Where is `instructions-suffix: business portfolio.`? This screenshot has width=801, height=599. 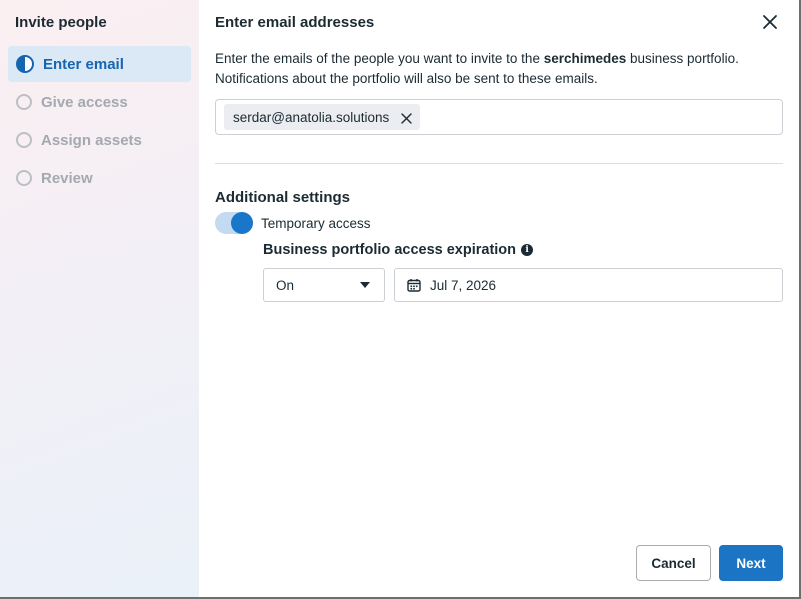 instructions-suffix: business portfolio. is located at coordinates (682, 58).